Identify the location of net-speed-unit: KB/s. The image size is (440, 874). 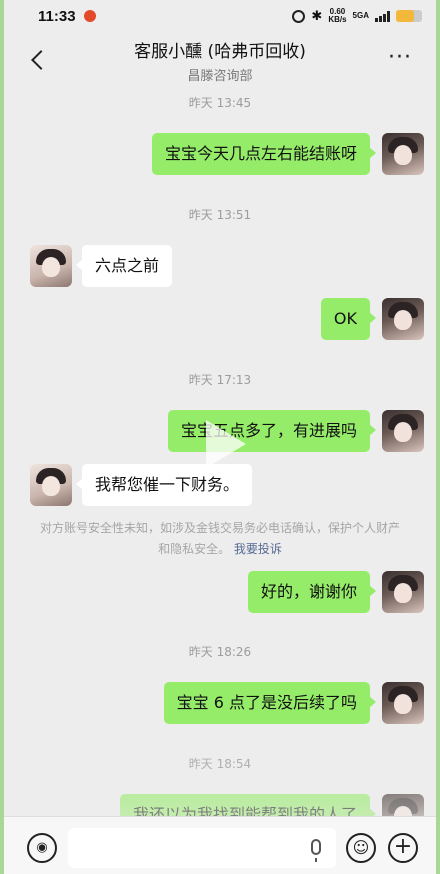
(337, 19).